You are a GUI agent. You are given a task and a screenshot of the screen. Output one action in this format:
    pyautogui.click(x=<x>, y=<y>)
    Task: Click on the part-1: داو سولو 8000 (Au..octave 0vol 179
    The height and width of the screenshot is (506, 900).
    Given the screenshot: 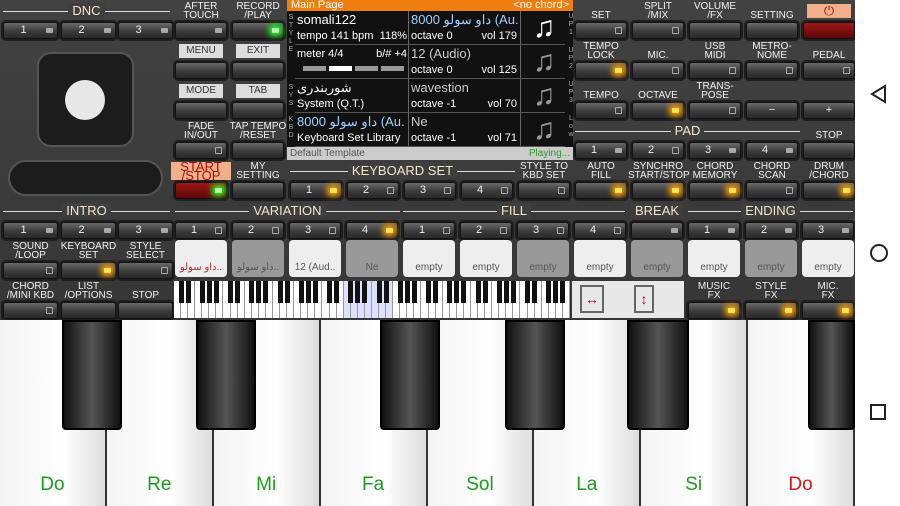 What is the action you would take?
    pyautogui.click(x=464, y=27)
    